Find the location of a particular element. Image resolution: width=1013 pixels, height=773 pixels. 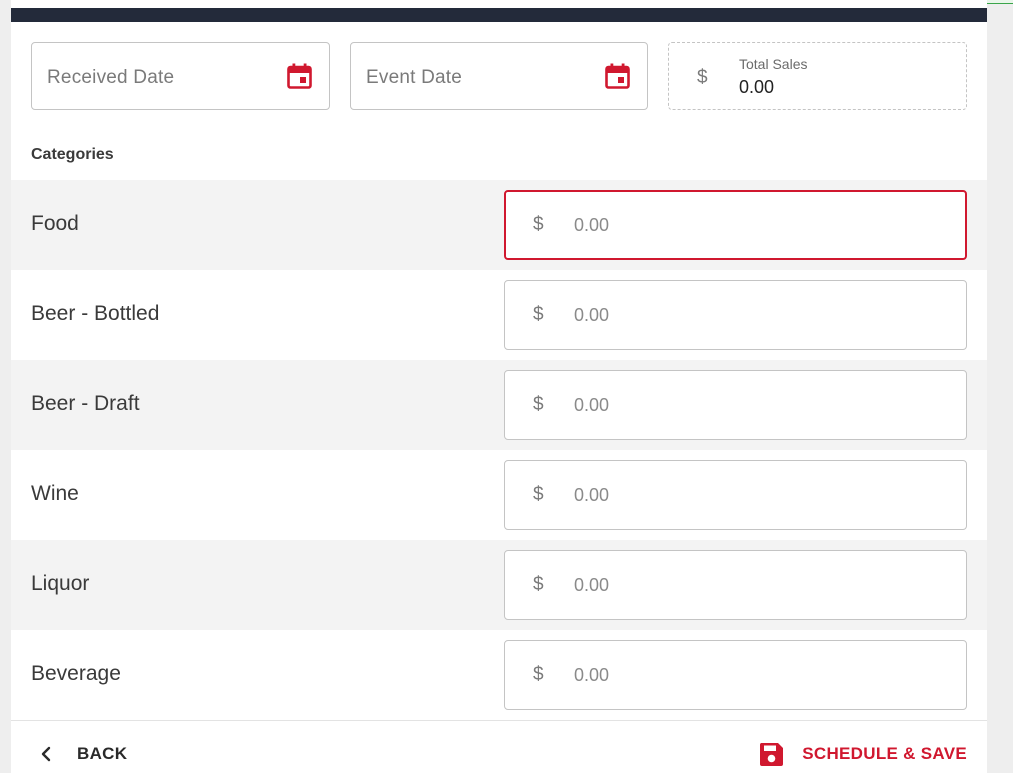

form-footer: BACK SCHEDULE & SAVE is located at coordinates (499, 746).